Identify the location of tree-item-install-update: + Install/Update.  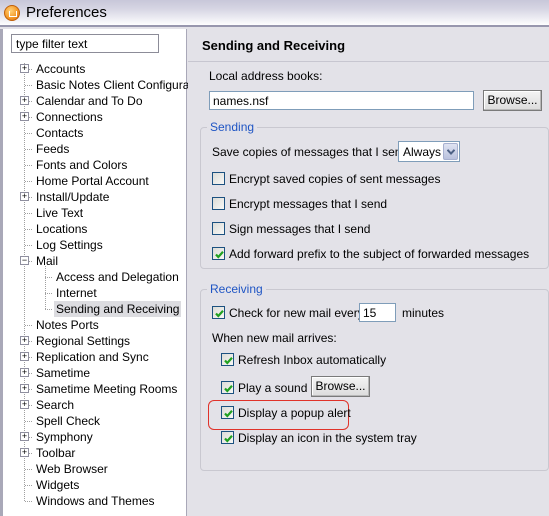
(95, 197).